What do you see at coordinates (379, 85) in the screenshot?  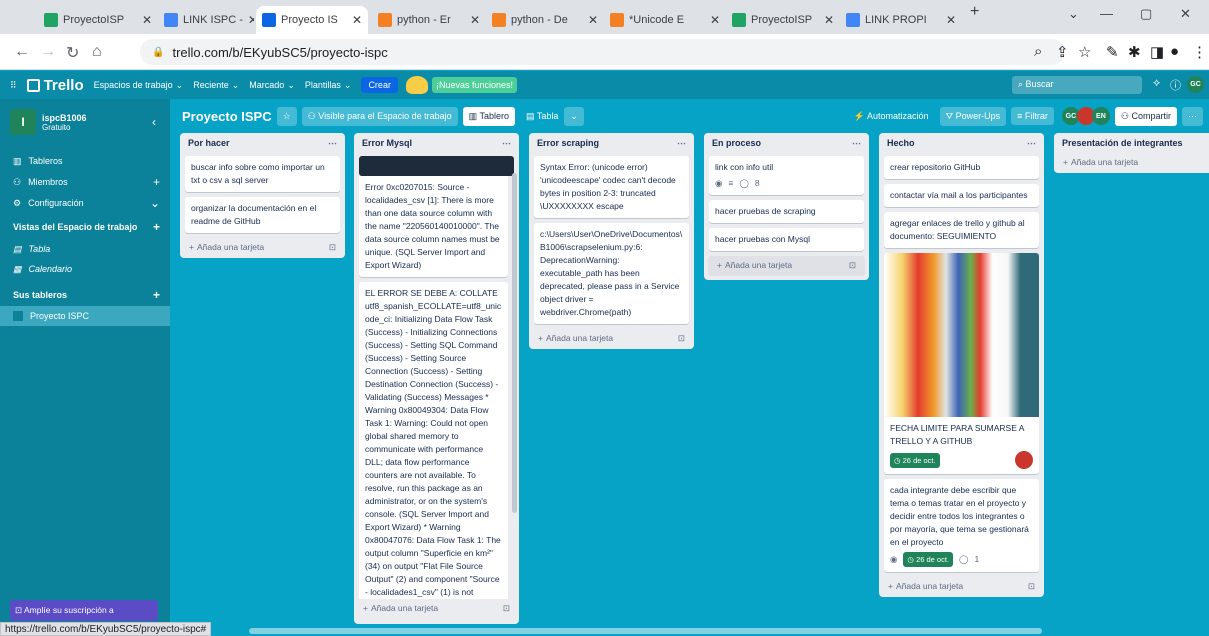 I see `create-button: Crear` at bounding box center [379, 85].